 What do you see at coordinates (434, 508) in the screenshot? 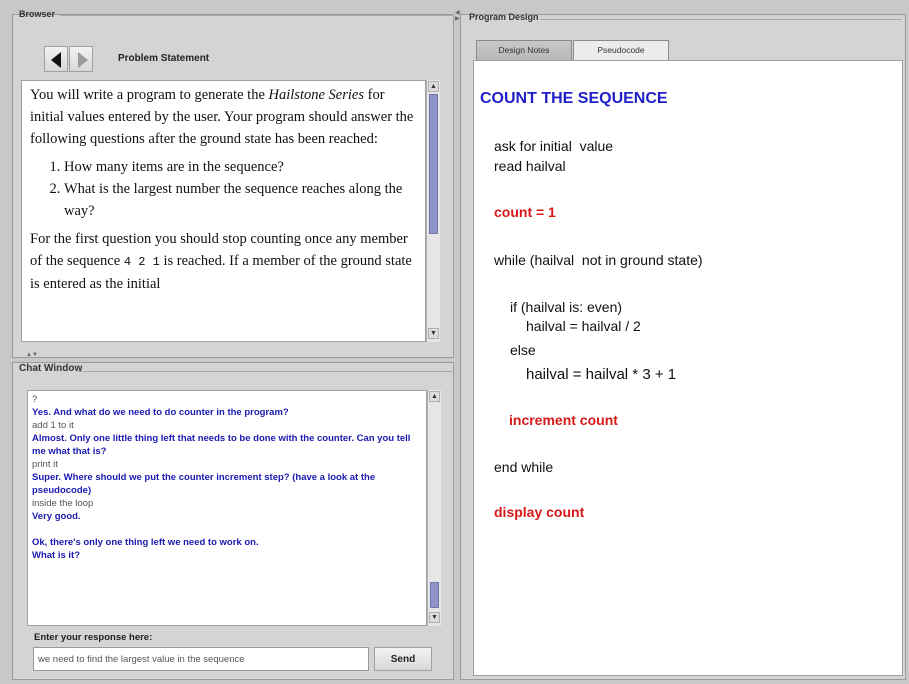
I see `chat-scrollbar: ▲ ▼` at bounding box center [434, 508].